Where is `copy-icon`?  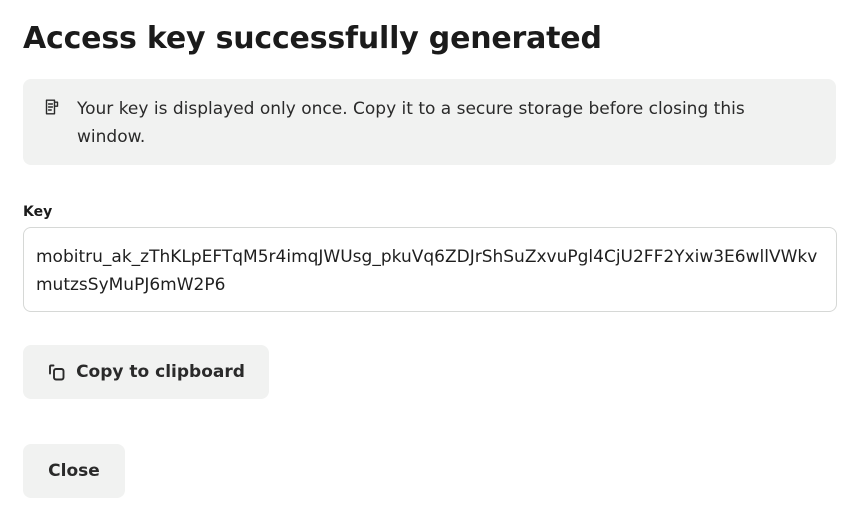
copy-icon is located at coordinates (57, 372).